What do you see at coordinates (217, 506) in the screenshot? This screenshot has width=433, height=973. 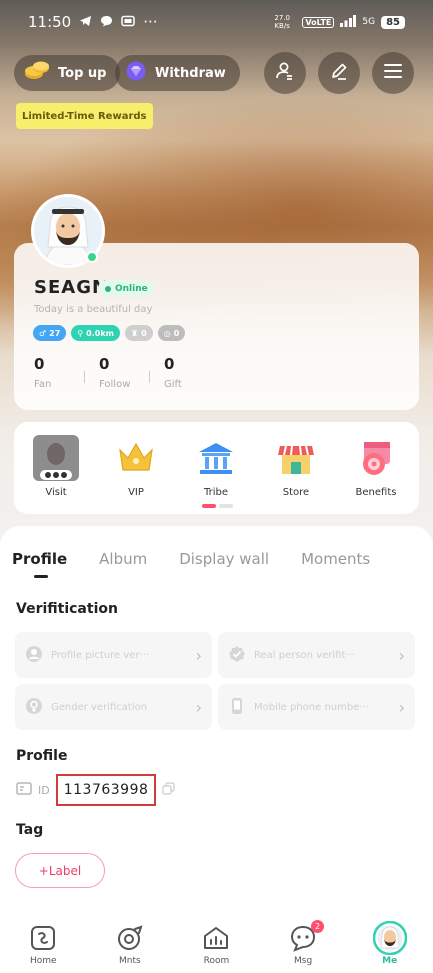 I see `shortcut-page-indicator` at bounding box center [217, 506].